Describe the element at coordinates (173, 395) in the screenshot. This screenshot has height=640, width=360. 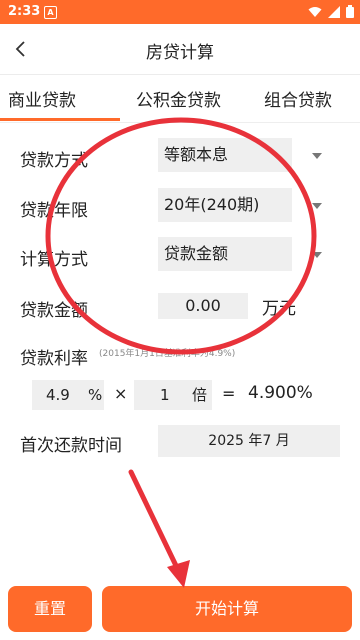
I see `rate-multiplier-input: 1 倍` at that location.